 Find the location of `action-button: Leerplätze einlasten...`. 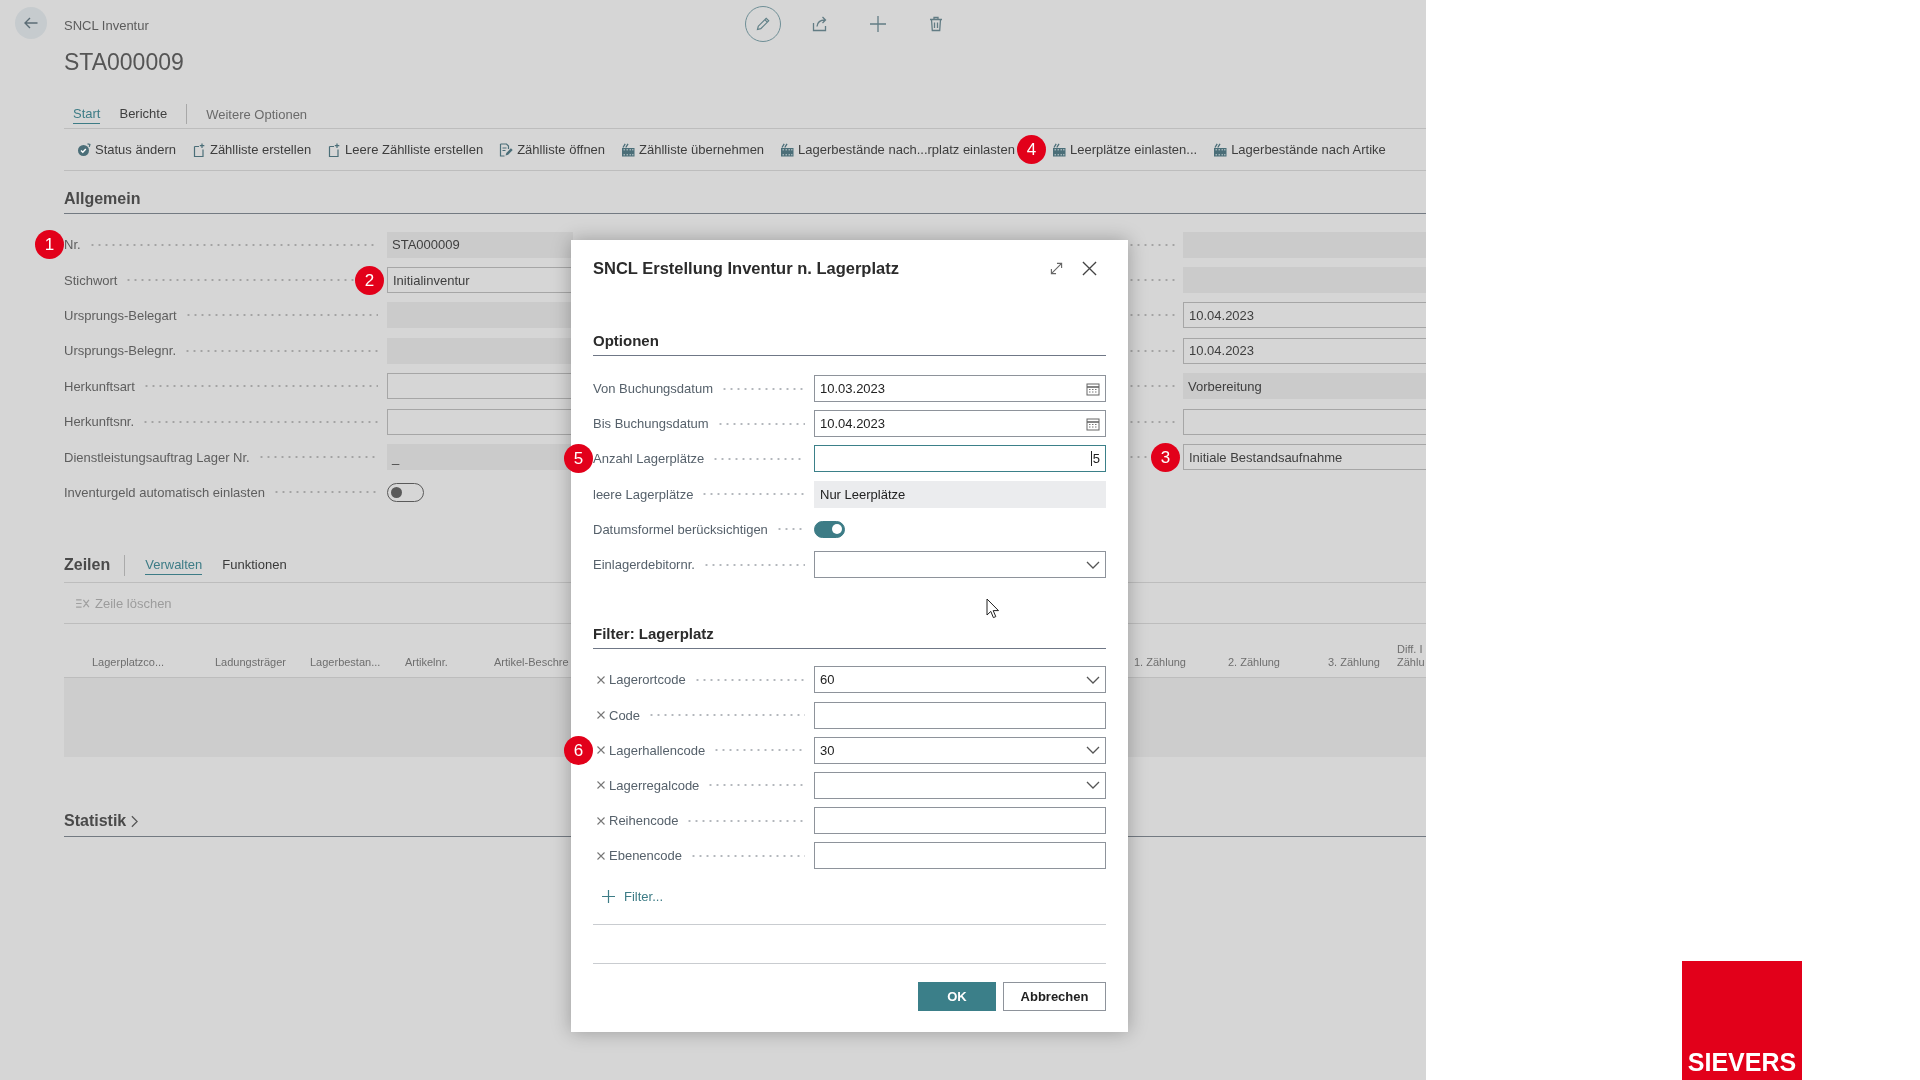

action-button: Leerplätze einlasten... is located at coordinates (1124, 149).